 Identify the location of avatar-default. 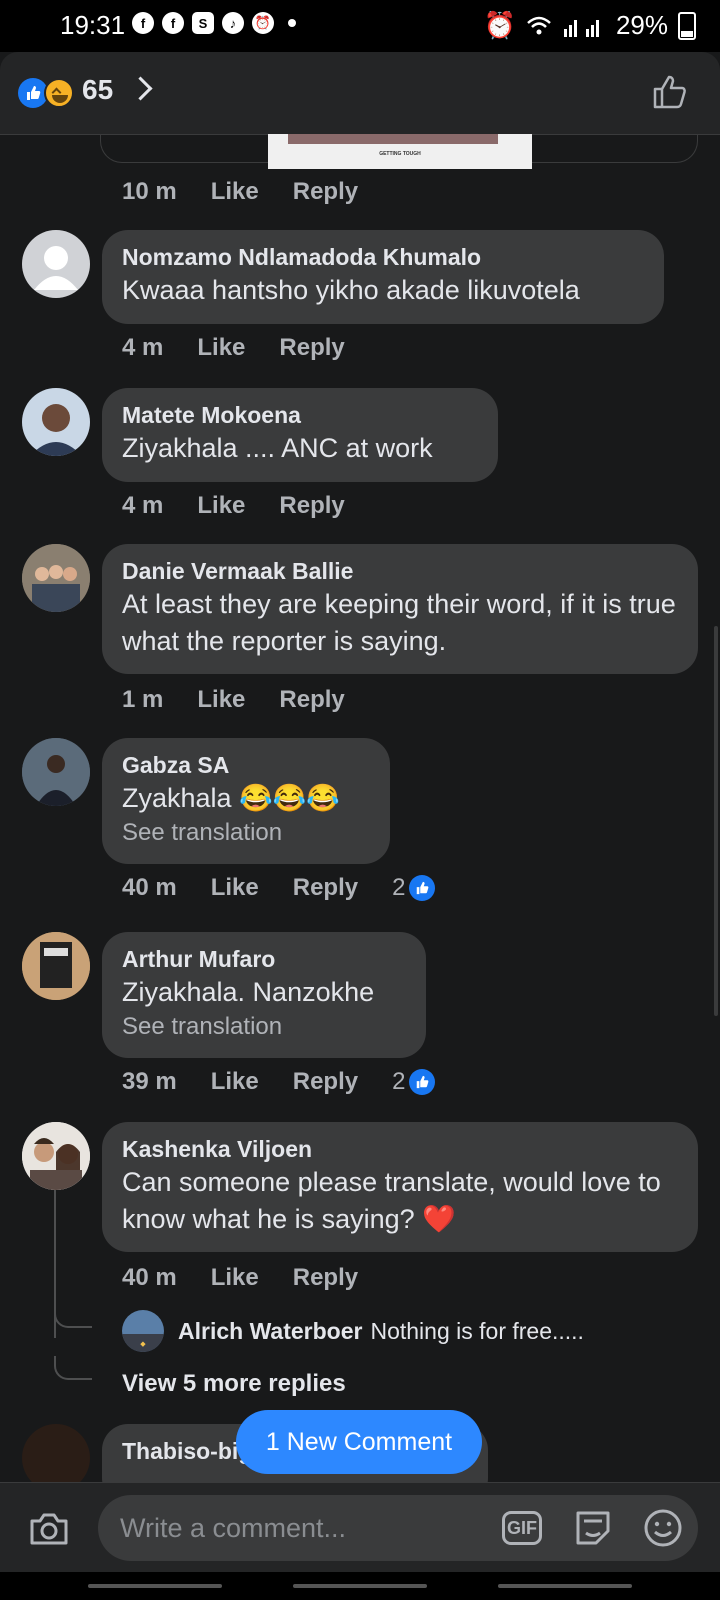
(56, 264).